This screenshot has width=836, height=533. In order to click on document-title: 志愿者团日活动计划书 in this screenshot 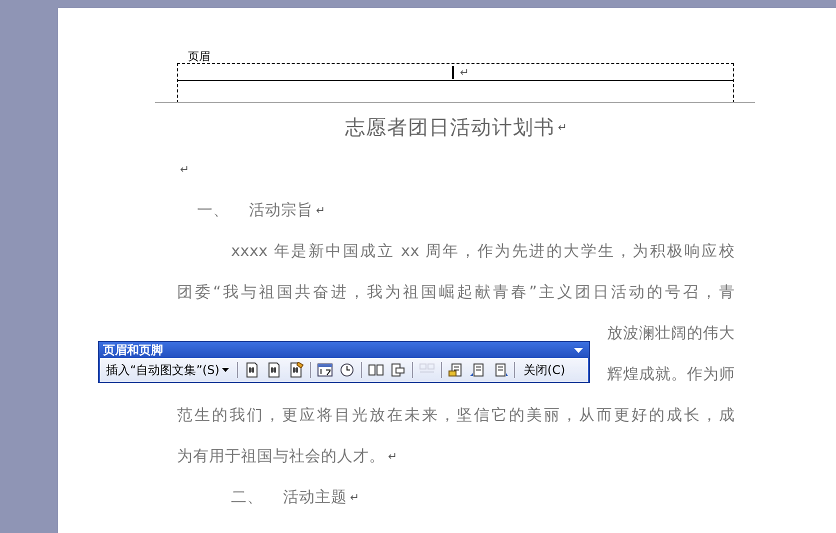, I will do `click(449, 127)`.